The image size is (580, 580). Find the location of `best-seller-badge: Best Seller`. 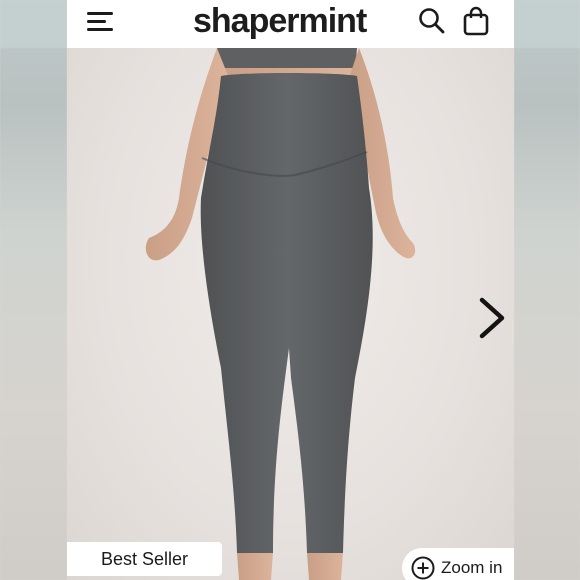

best-seller-badge: Best Seller is located at coordinates (144, 559).